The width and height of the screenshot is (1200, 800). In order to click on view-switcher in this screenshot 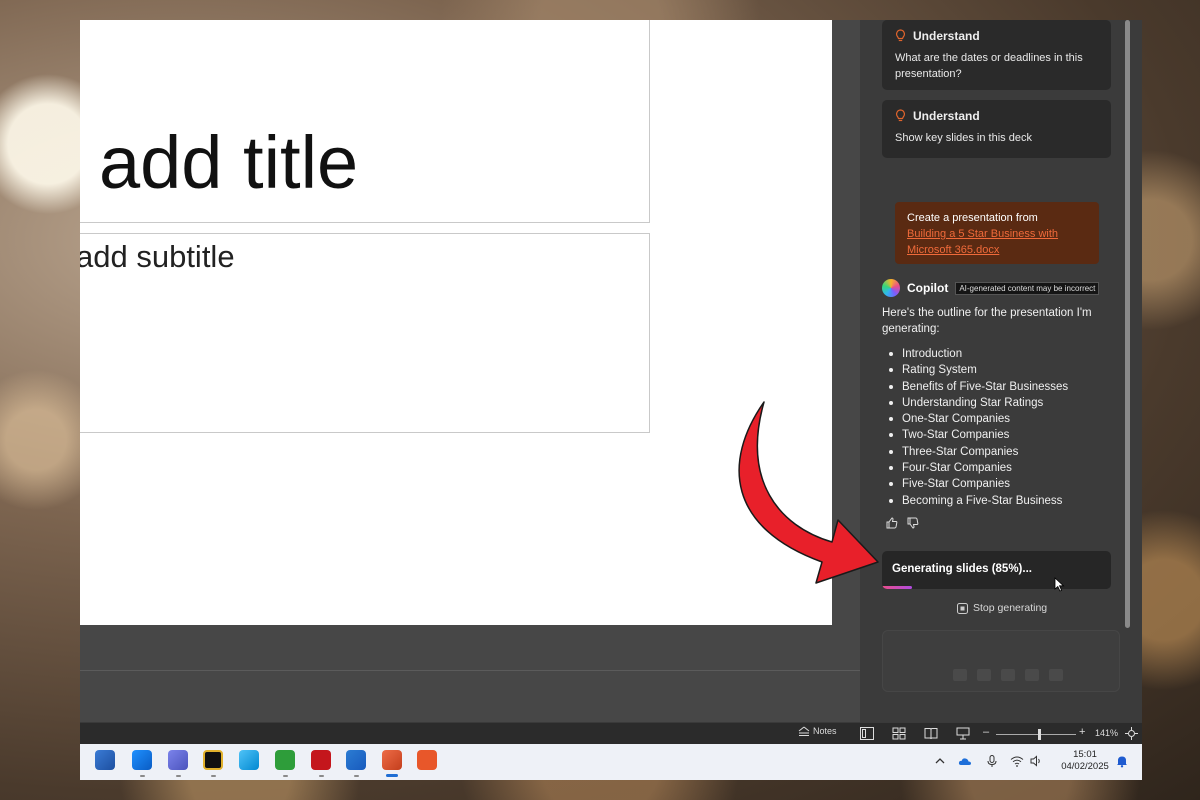, I will do `click(915, 733)`.